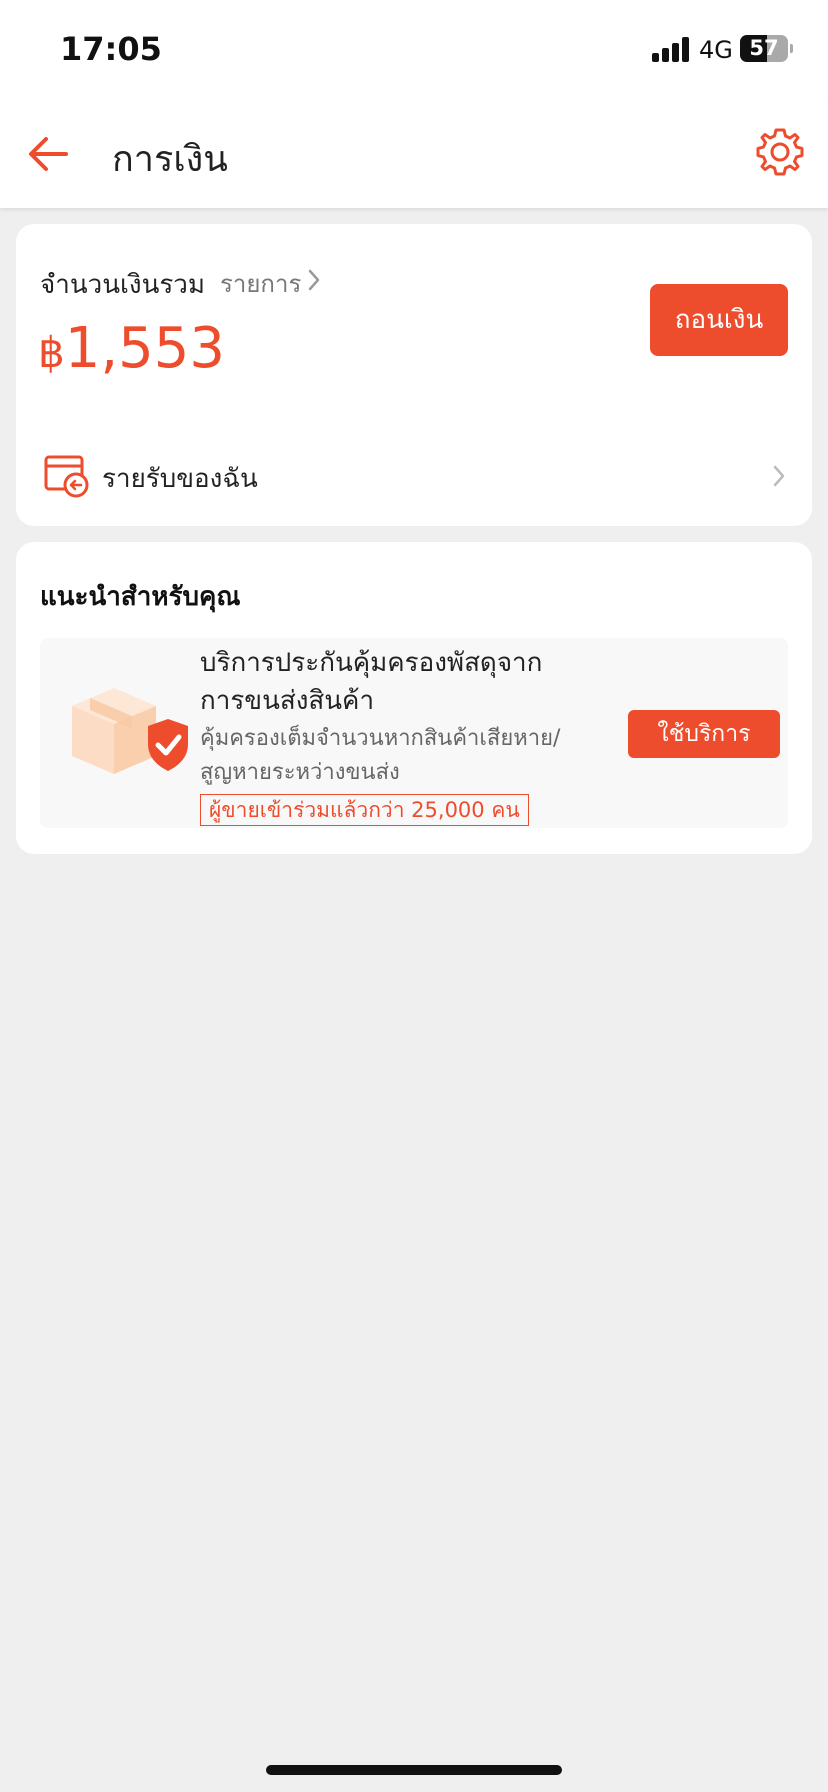 Image resolution: width=828 pixels, height=1792 pixels. What do you see at coordinates (51, 352) in the screenshot?
I see `currency-symbol: ฿` at bounding box center [51, 352].